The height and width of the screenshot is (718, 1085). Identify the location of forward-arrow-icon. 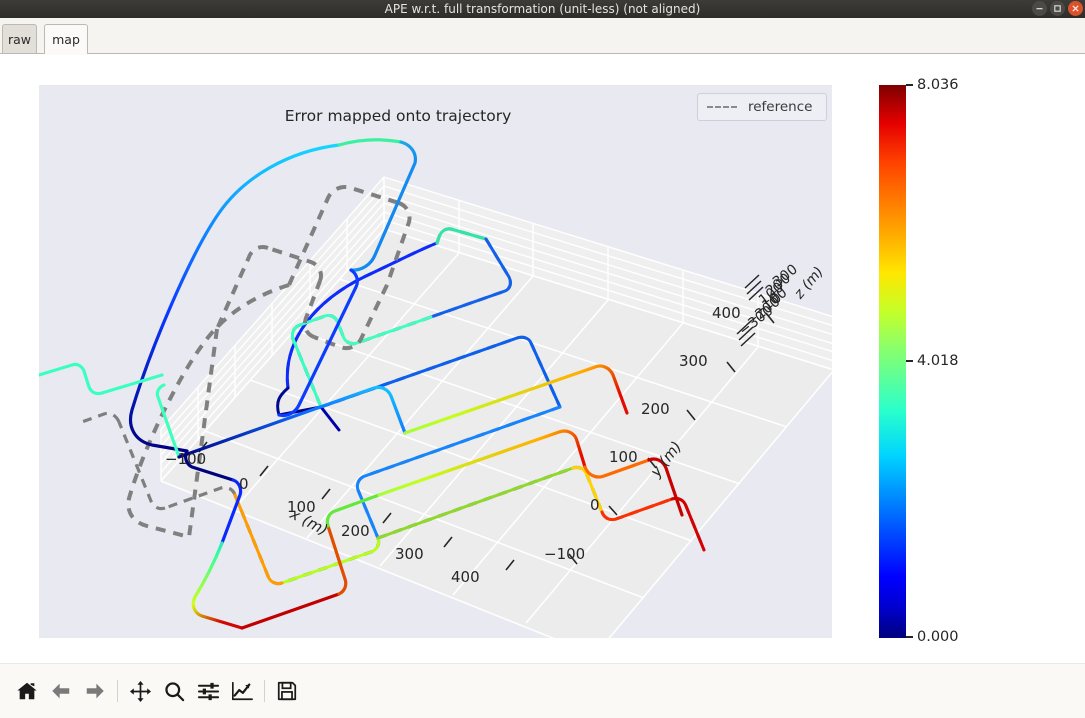
(95, 691).